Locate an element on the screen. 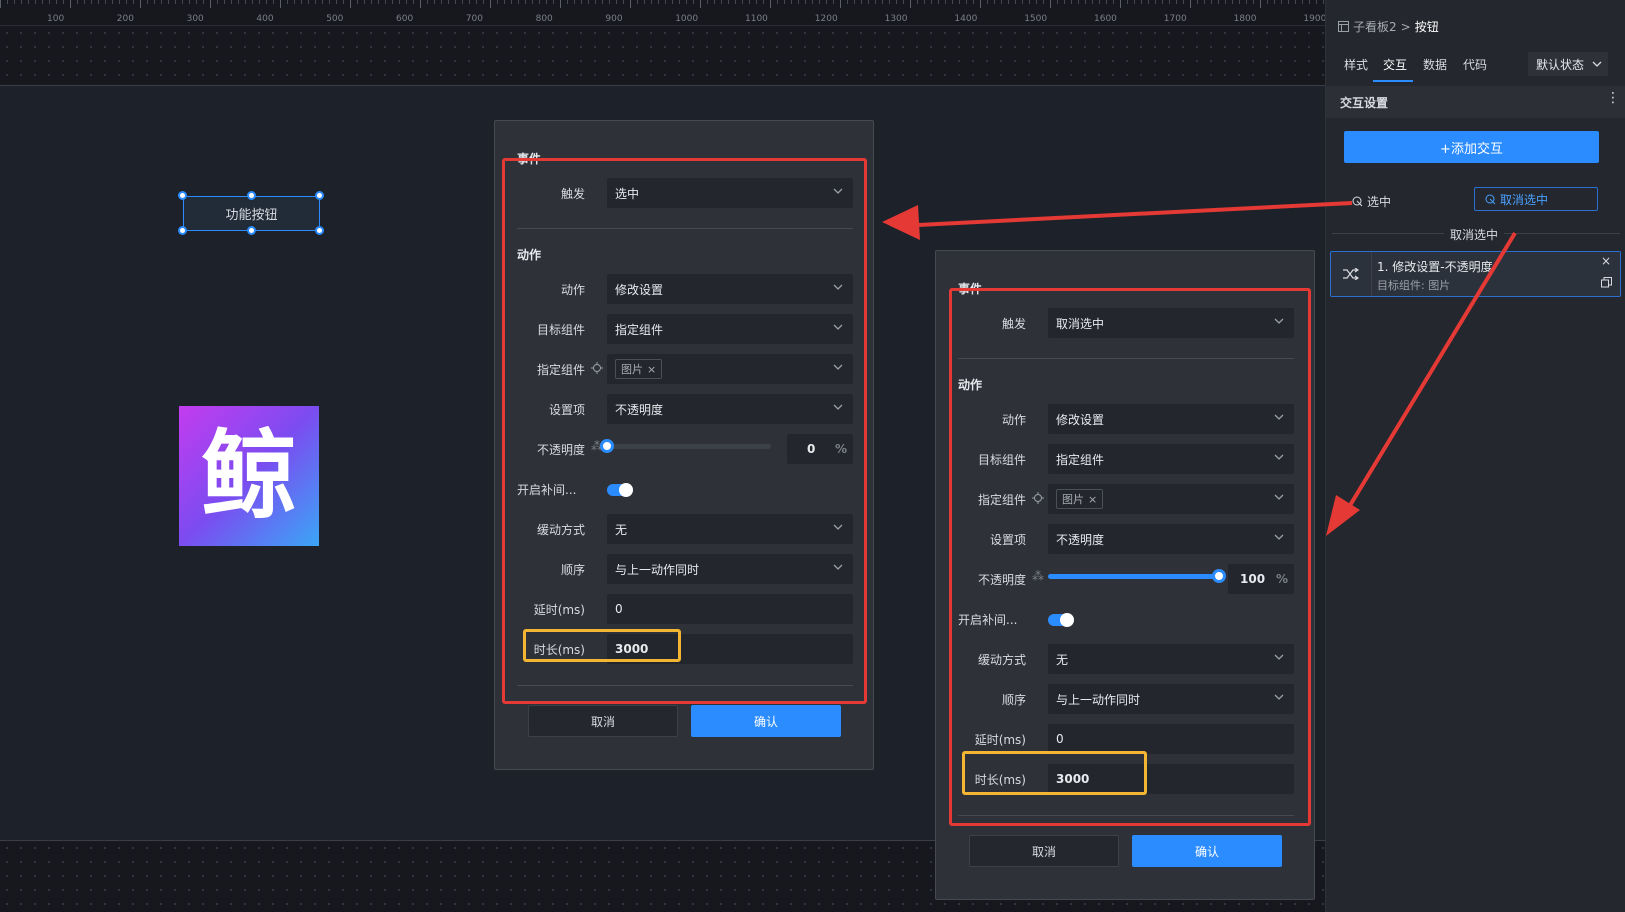 This screenshot has width=1625, height=912. add-interaction-button: +添加交互 is located at coordinates (1471, 147).